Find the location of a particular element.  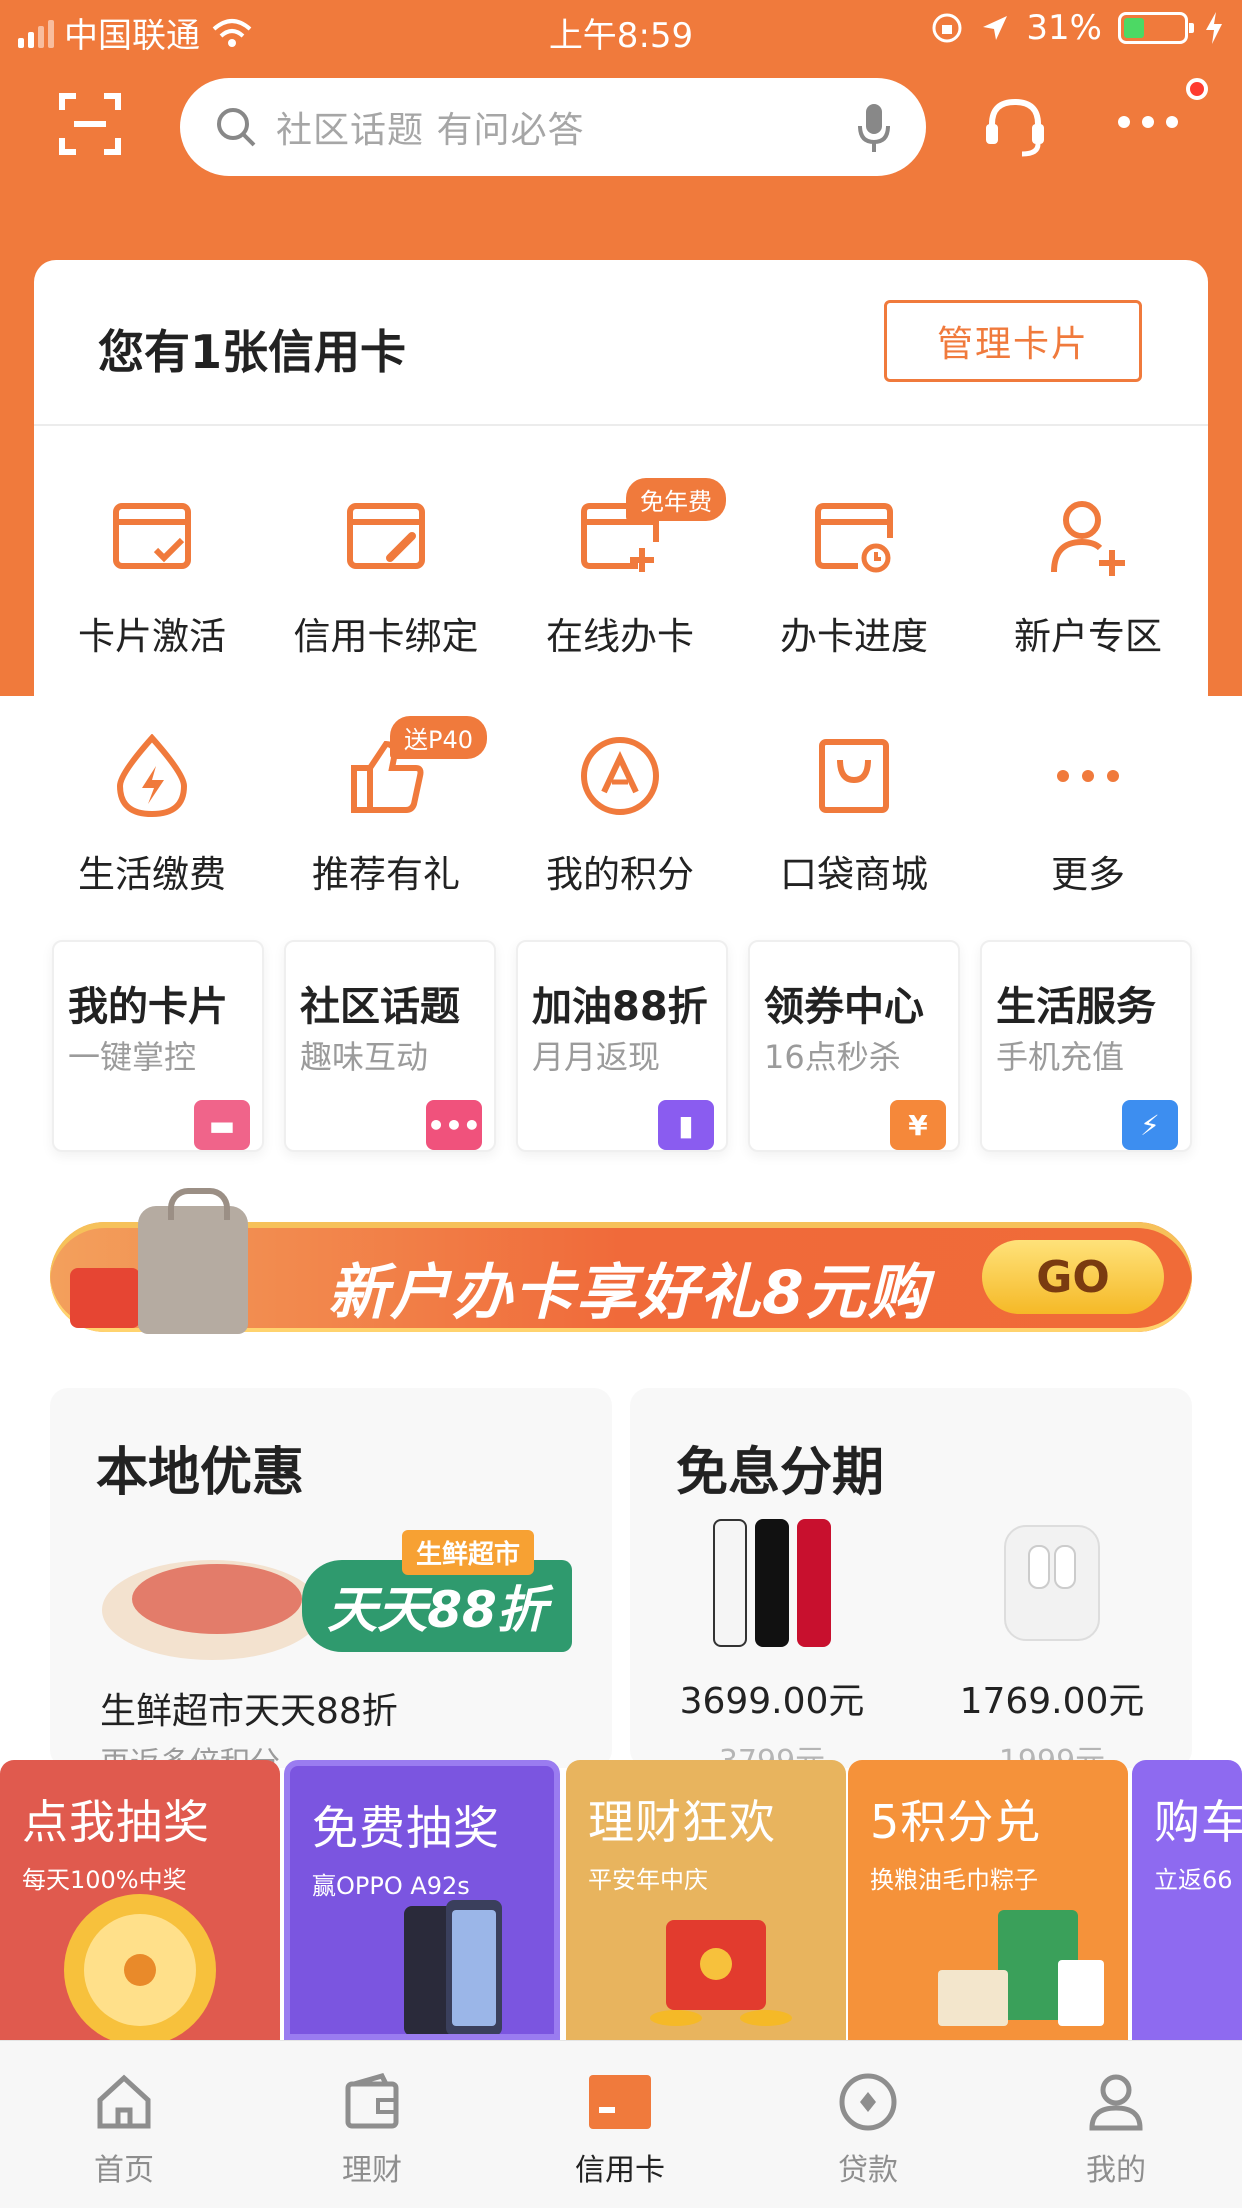

quick-card-my-cards: 我的卡片 一键掌控 ▬ is located at coordinates (158, 1046).